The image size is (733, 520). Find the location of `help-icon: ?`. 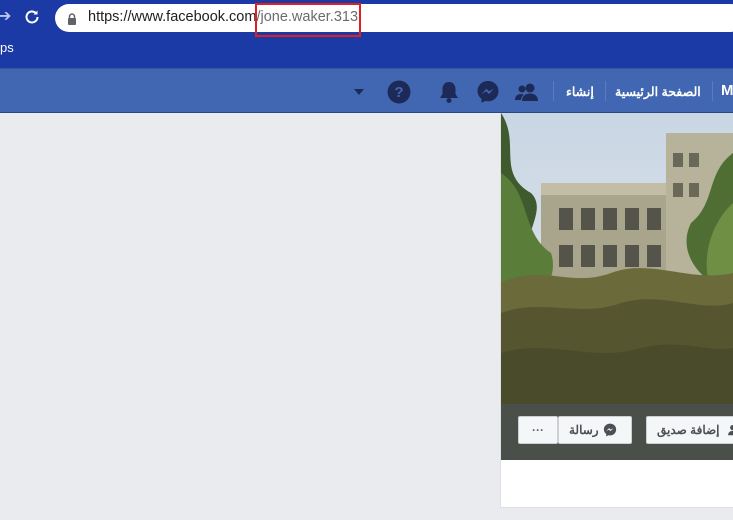

help-icon: ? is located at coordinates (399, 92).